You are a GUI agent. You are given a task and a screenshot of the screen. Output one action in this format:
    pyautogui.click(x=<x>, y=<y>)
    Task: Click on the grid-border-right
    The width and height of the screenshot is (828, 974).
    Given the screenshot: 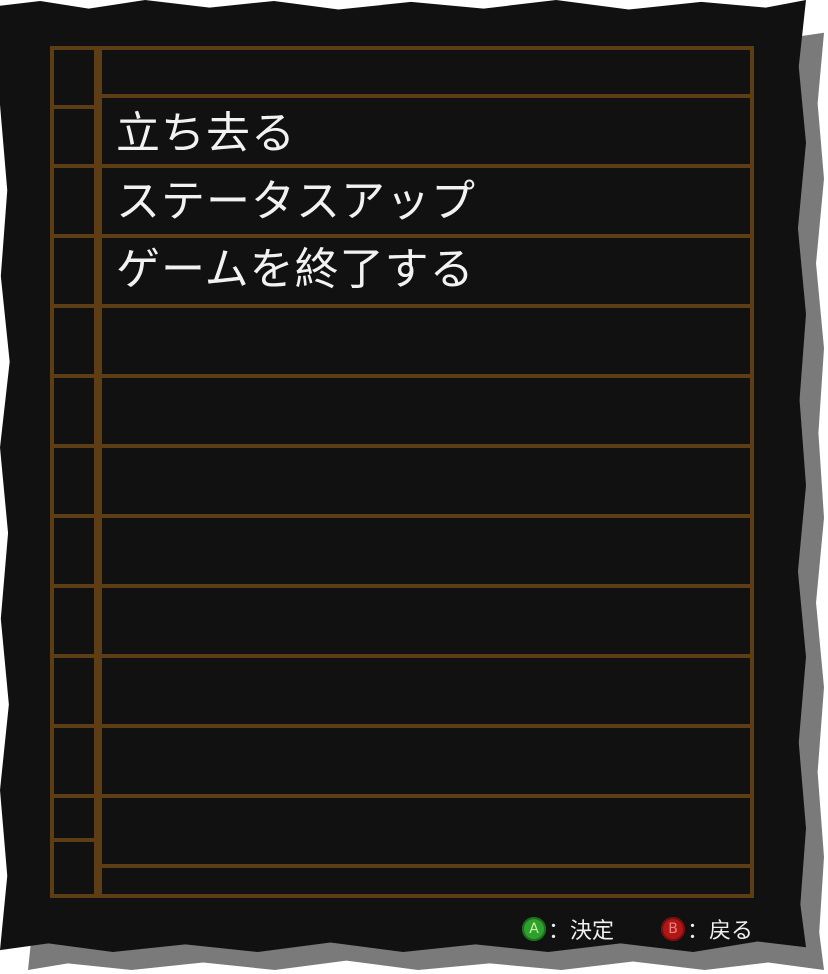 What is the action you would take?
    pyautogui.click(x=752, y=472)
    